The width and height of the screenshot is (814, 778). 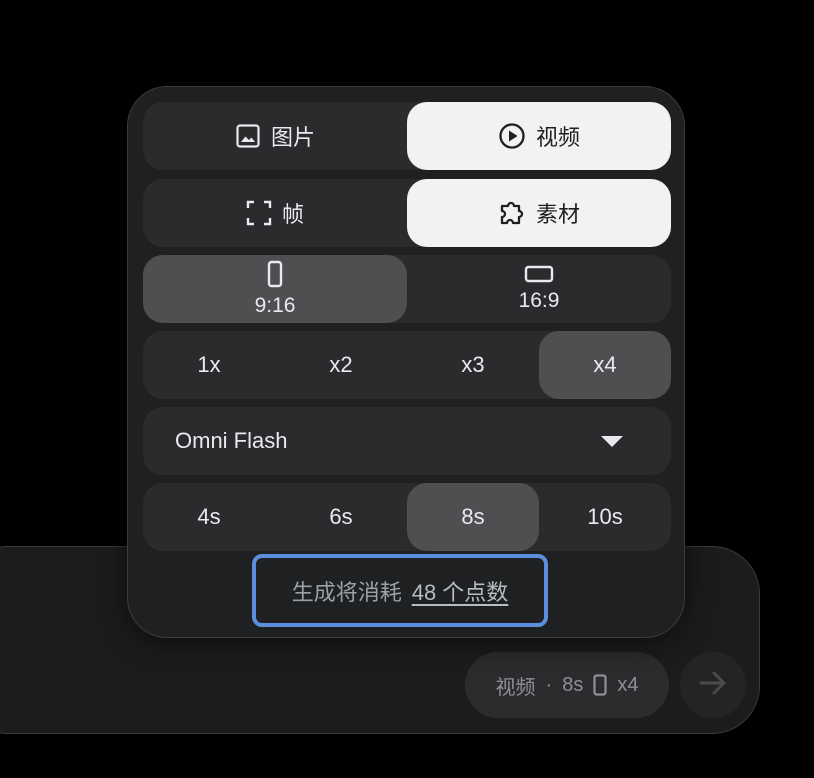 What do you see at coordinates (248, 136) in the screenshot?
I see `image-icon` at bounding box center [248, 136].